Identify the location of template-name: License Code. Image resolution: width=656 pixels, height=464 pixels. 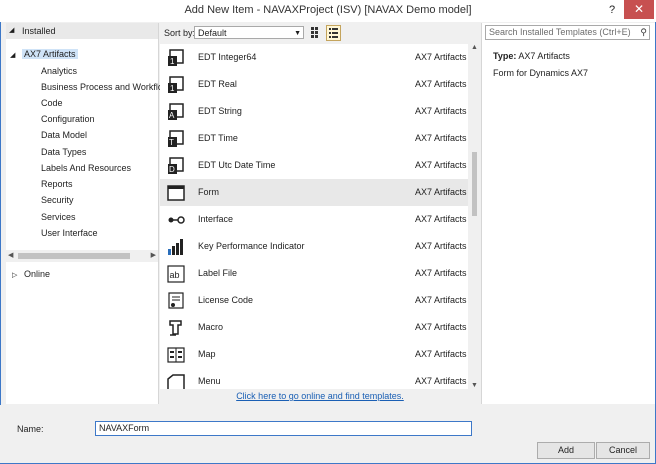
(226, 300).